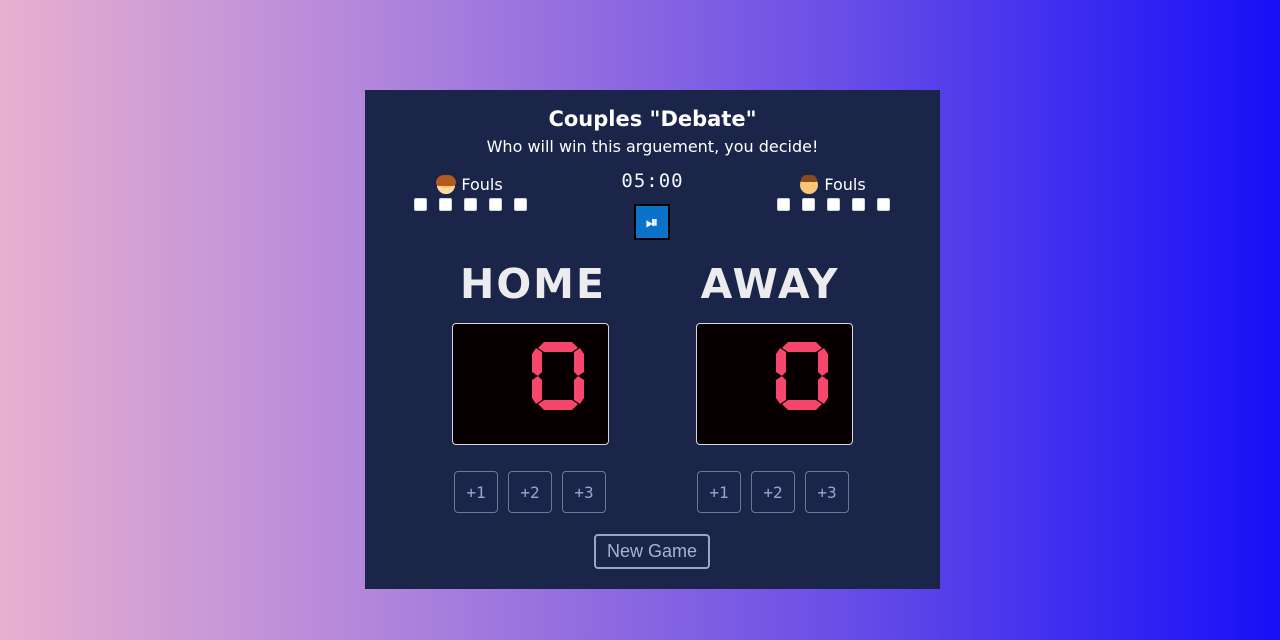  I want to click on home-team-name: HOME, so click(533, 284).